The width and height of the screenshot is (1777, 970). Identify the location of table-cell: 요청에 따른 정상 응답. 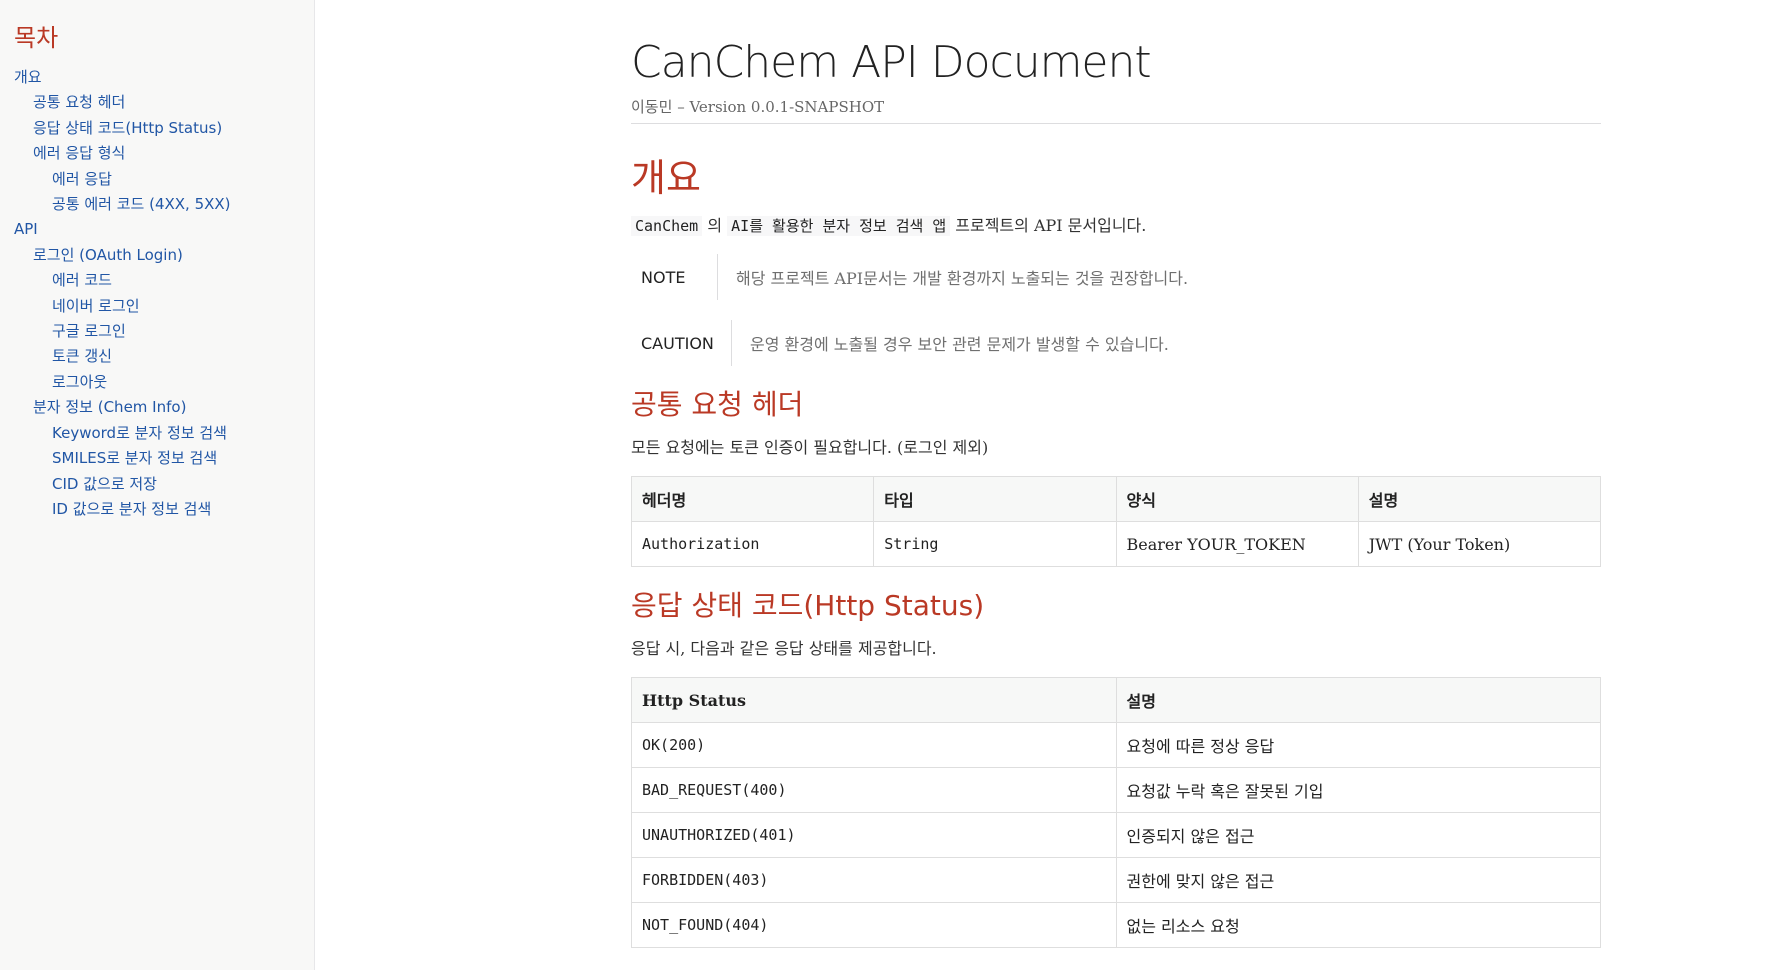
(1358, 745).